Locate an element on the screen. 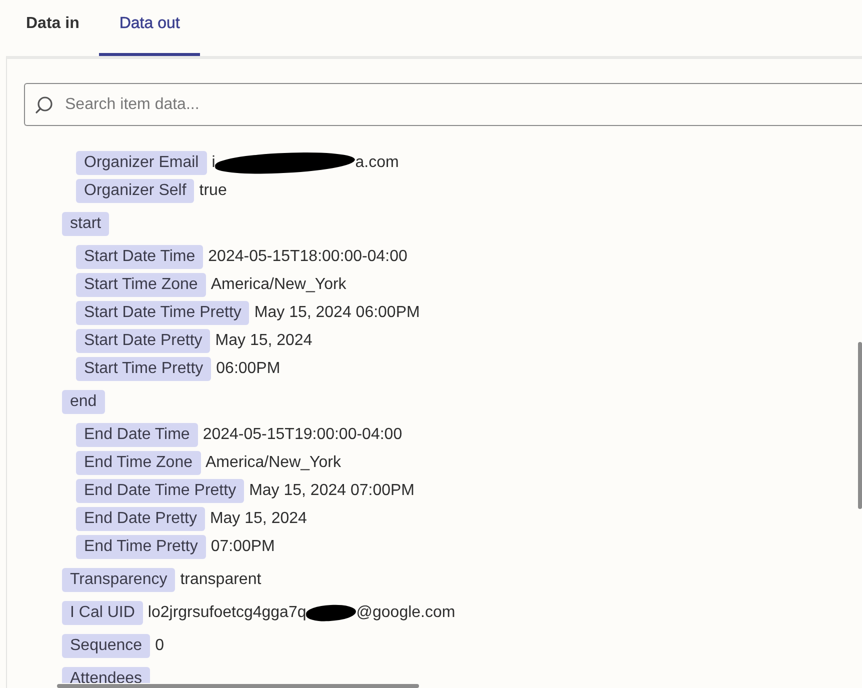  field-label: Organizer Email is located at coordinates (141, 163).